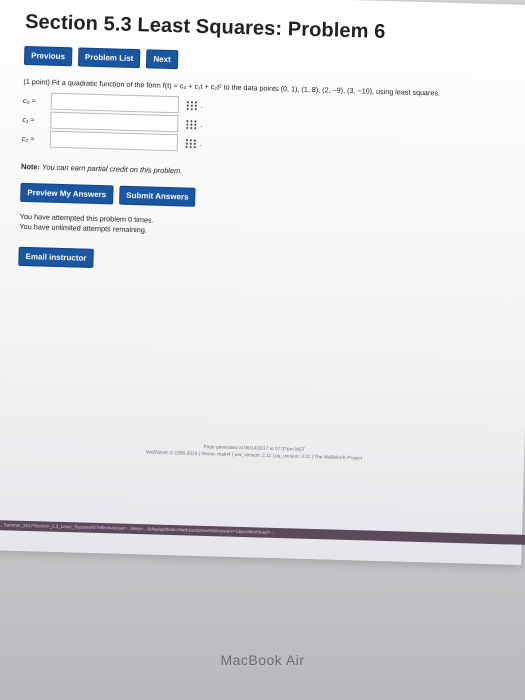 This screenshot has width=525, height=700. What do you see at coordinates (56, 257) in the screenshot?
I see `email-instructor-button: Email instructor` at bounding box center [56, 257].